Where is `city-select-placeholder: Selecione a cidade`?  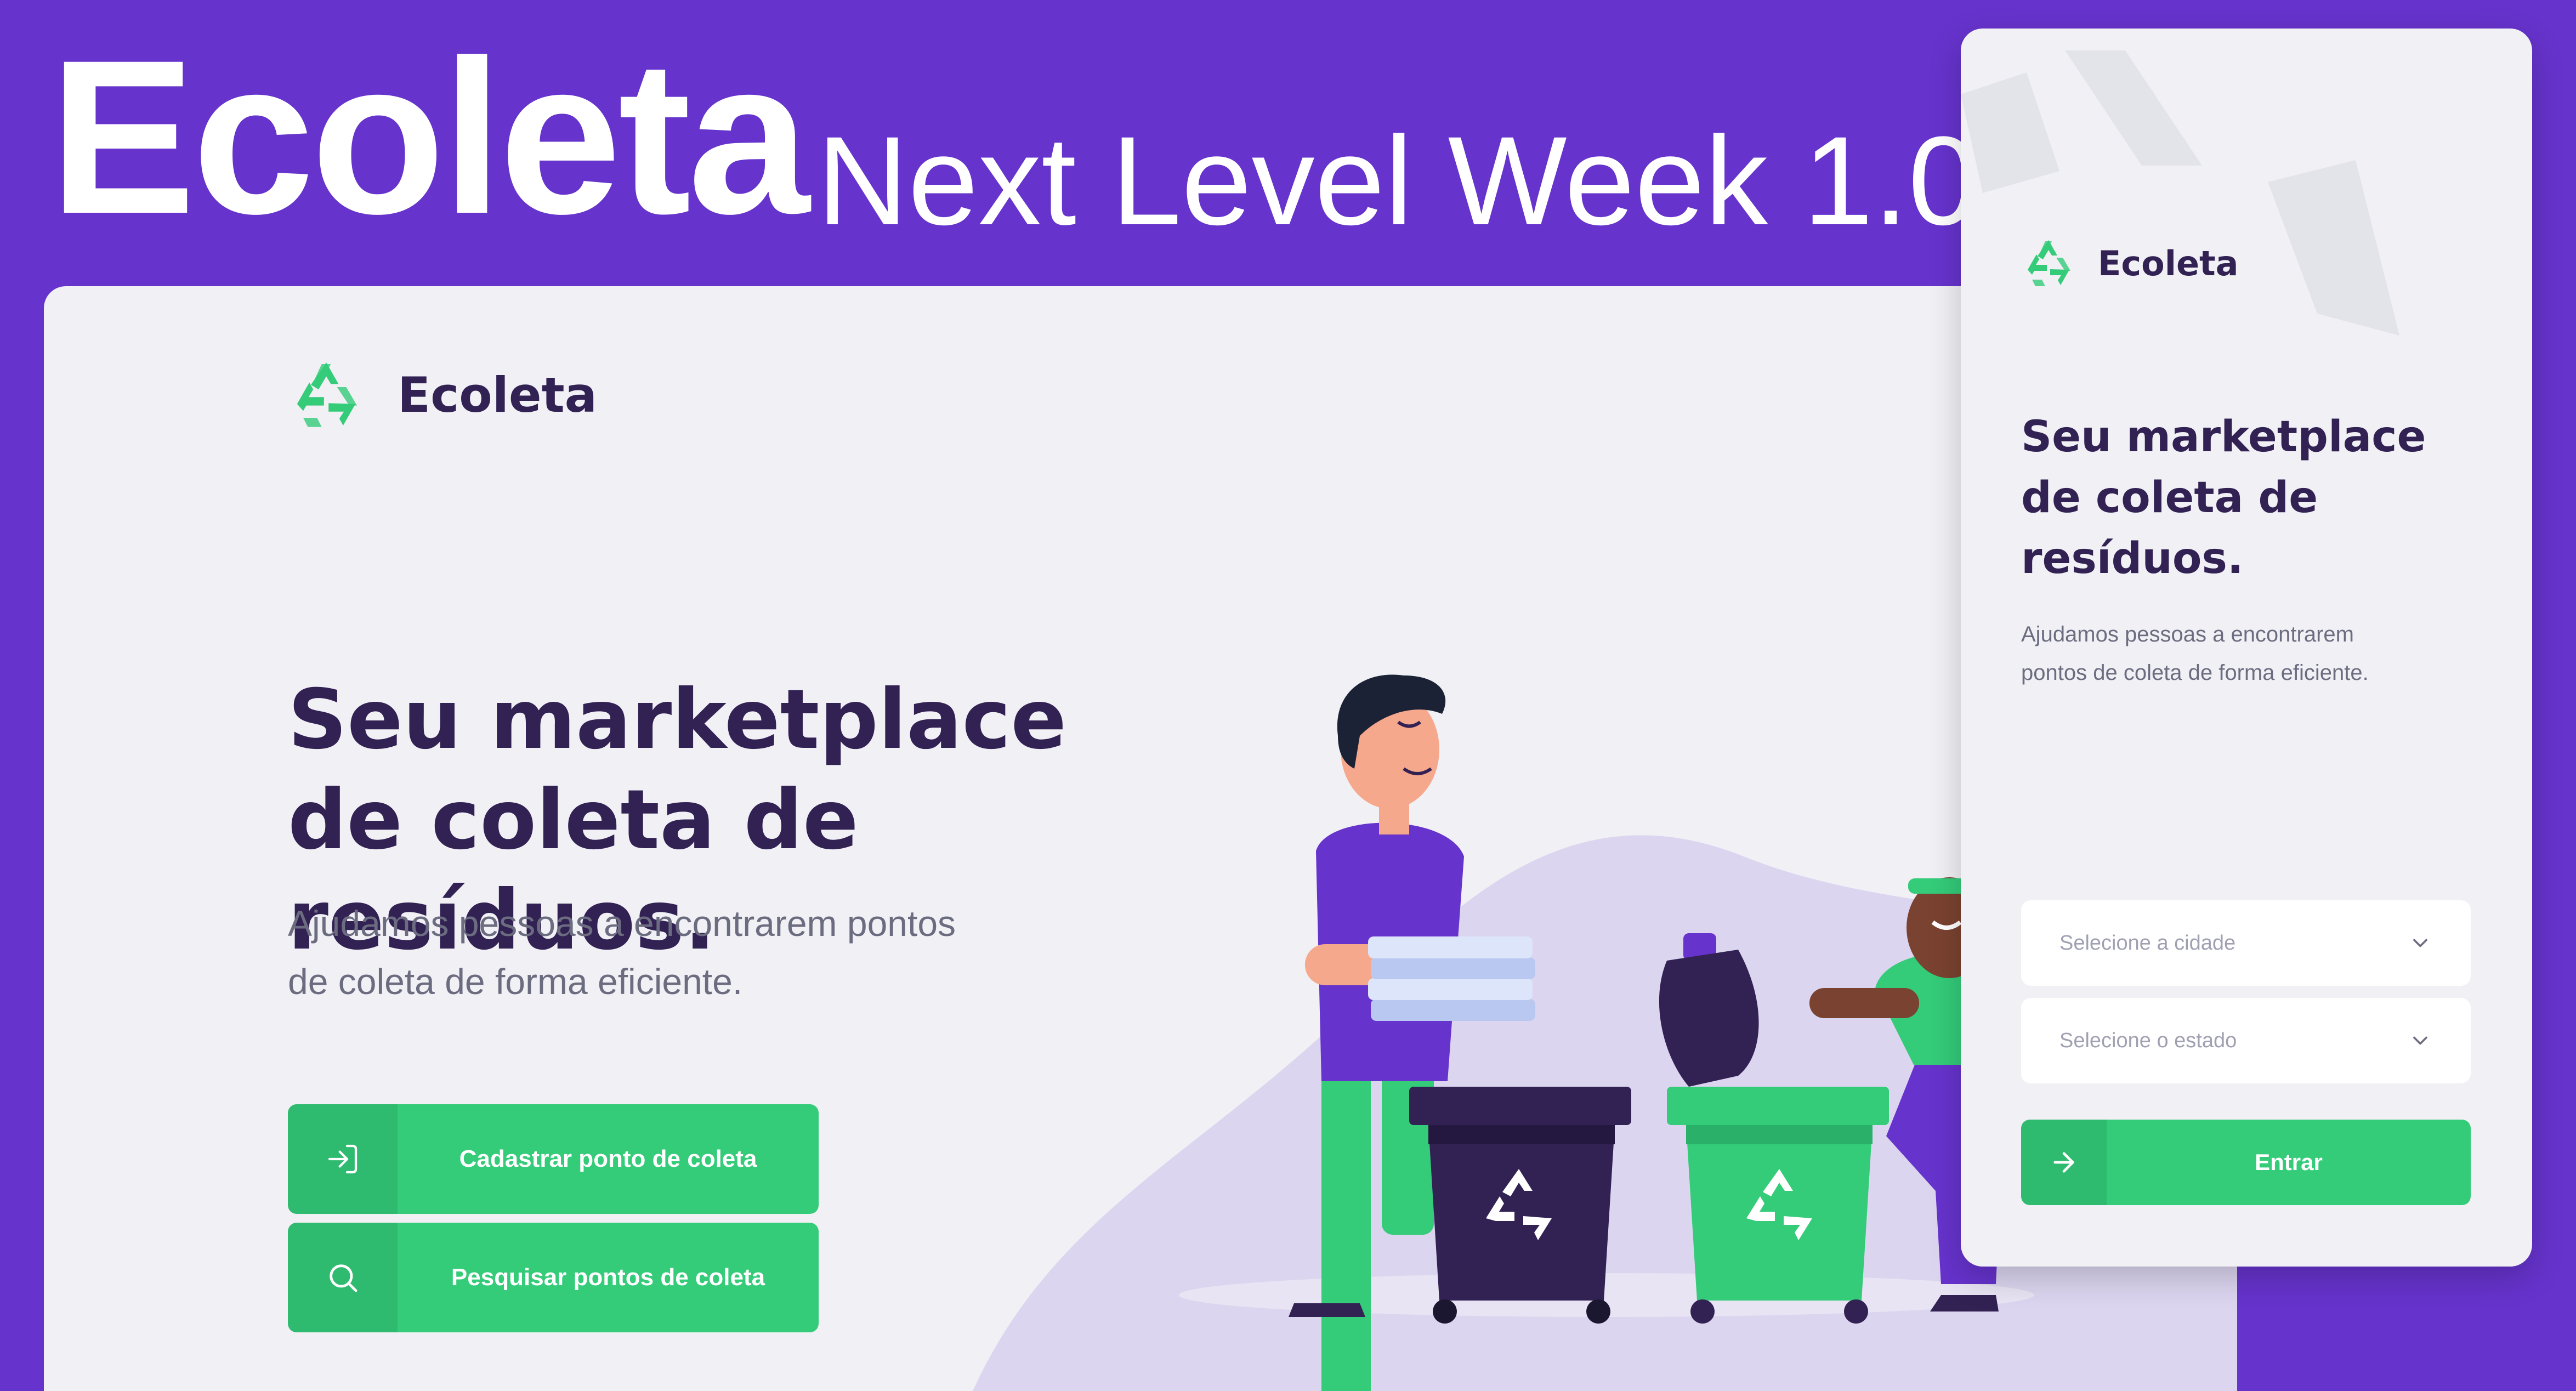 city-select-placeholder: Selecione a cidade is located at coordinates (2147, 943).